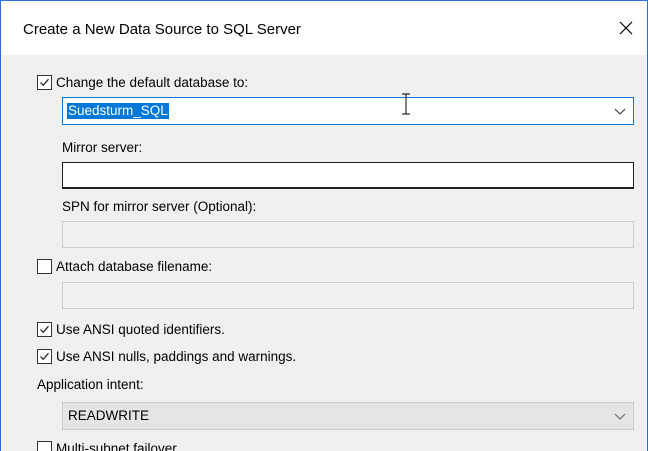  I want to click on attach-db-checkbox, so click(44, 266).